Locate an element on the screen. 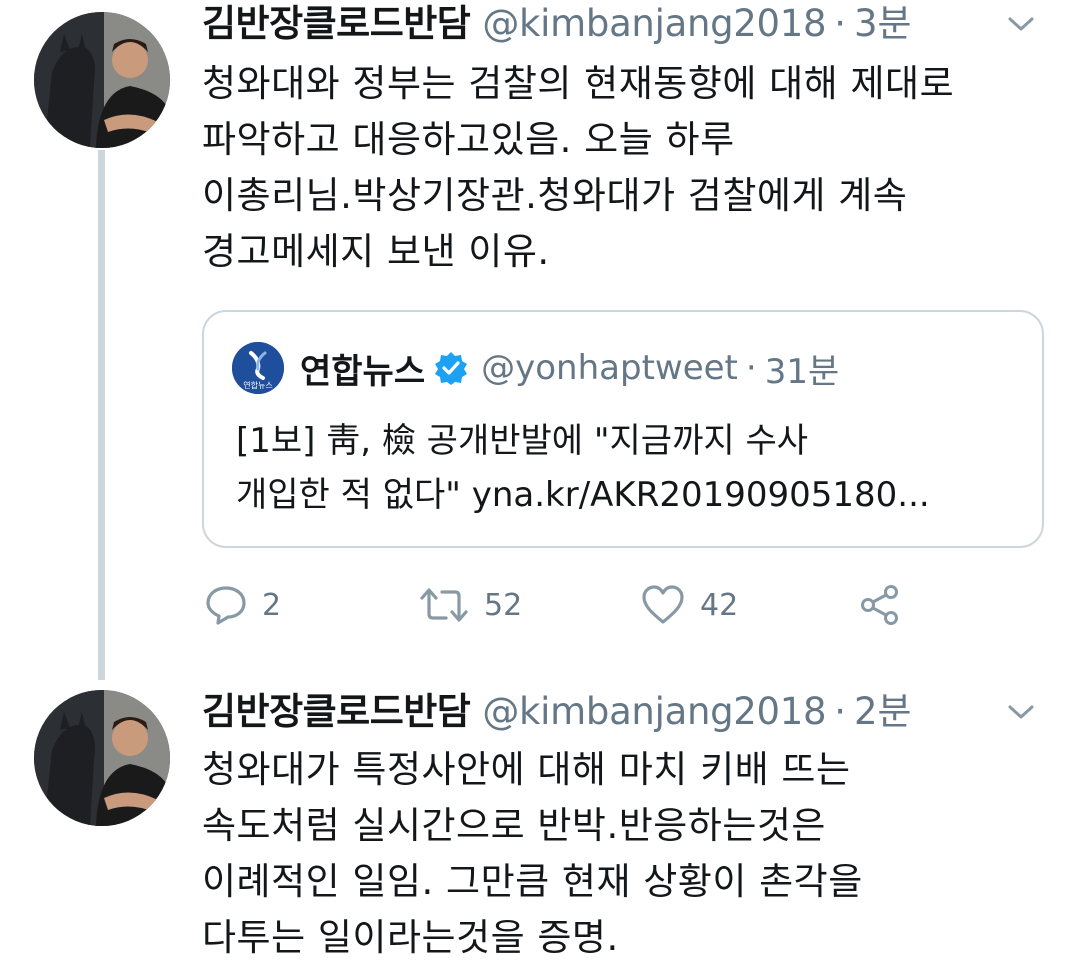 The width and height of the screenshot is (1080, 966). tweet-line: 청와대와 정부는 검찰의 현재동향에 대해 제대로 is located at coordinates (578, 83).